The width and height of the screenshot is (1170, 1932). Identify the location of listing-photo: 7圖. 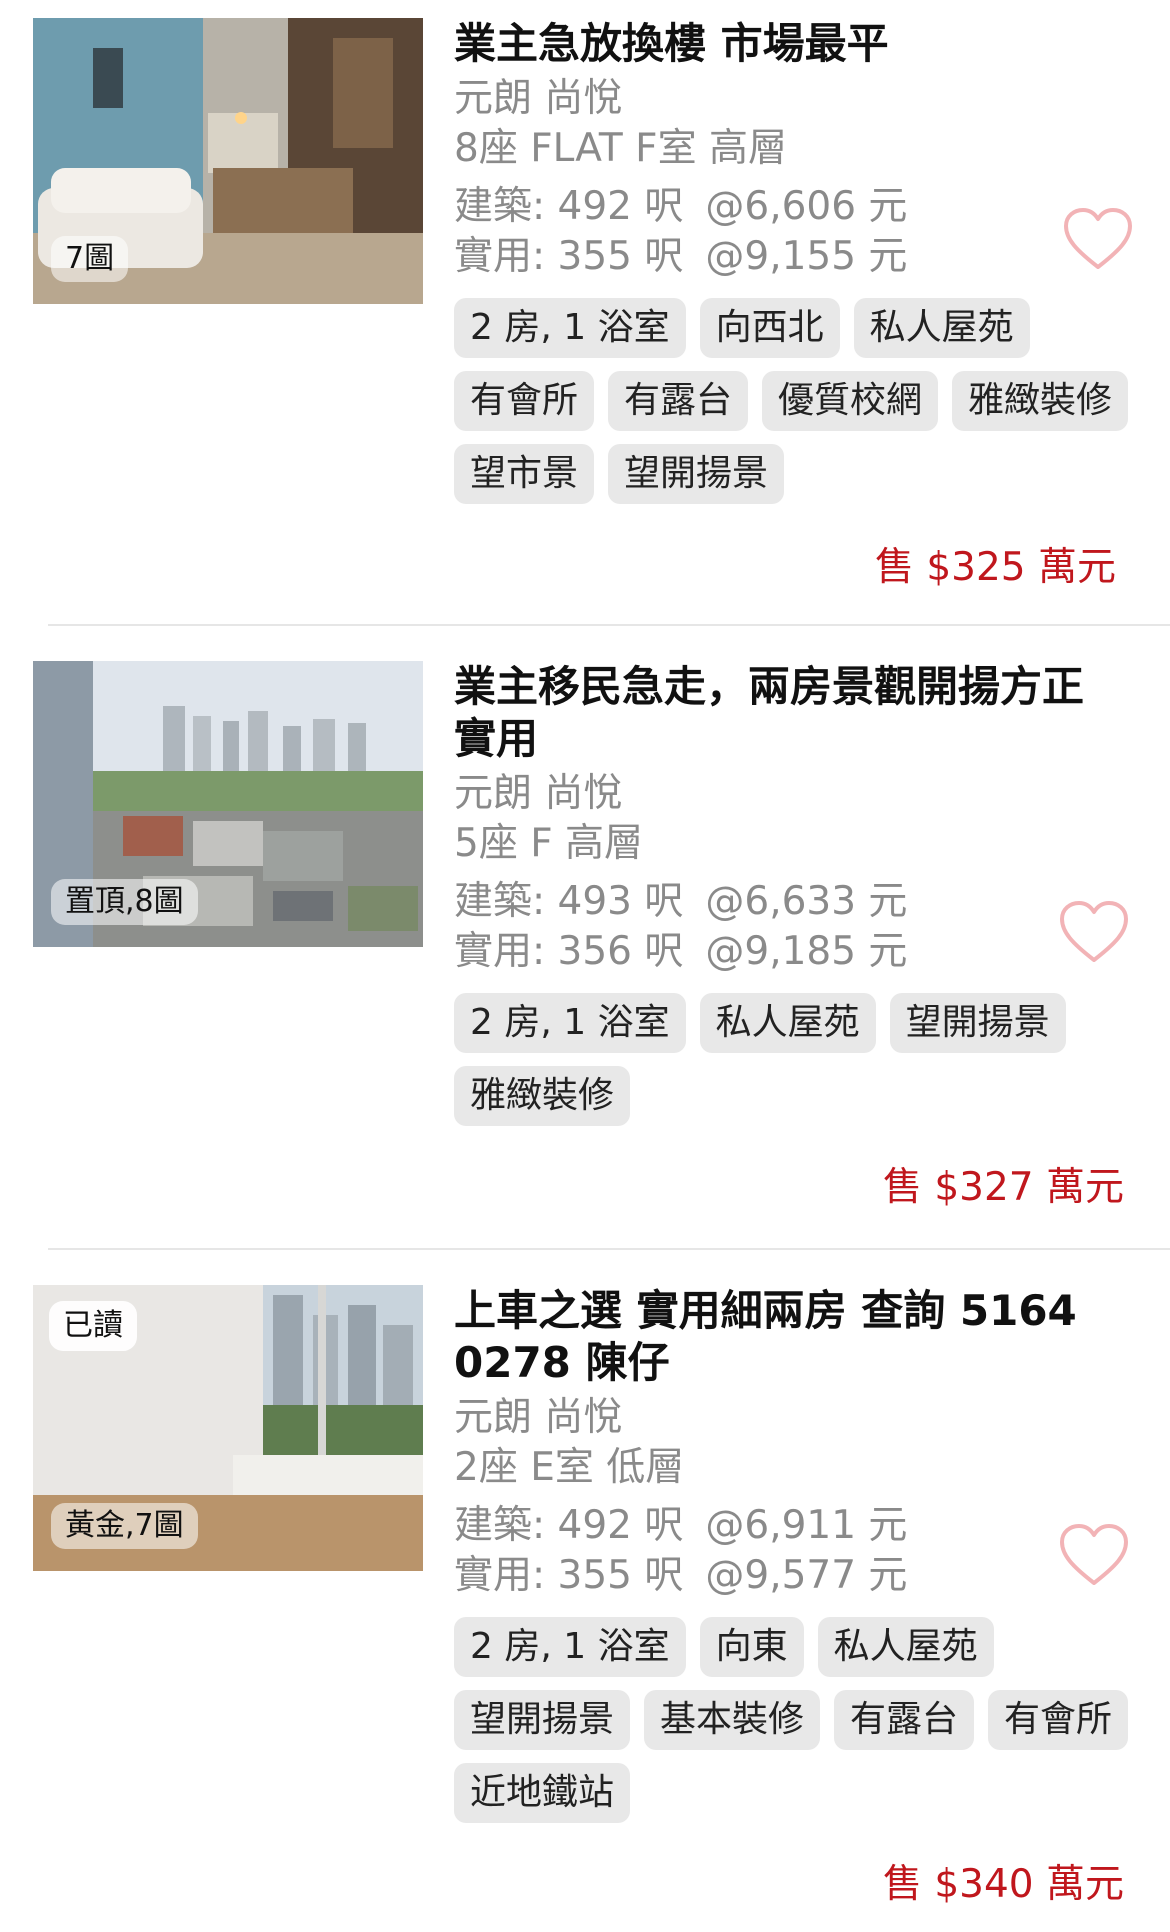
(228, 161).